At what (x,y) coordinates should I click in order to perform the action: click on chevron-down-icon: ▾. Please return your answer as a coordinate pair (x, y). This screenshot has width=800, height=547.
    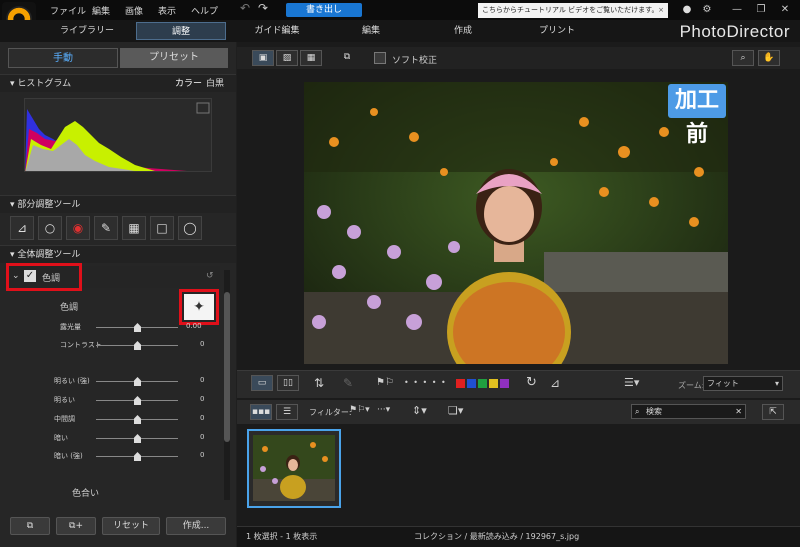
    Looking at the image, I should click on (777, 383).